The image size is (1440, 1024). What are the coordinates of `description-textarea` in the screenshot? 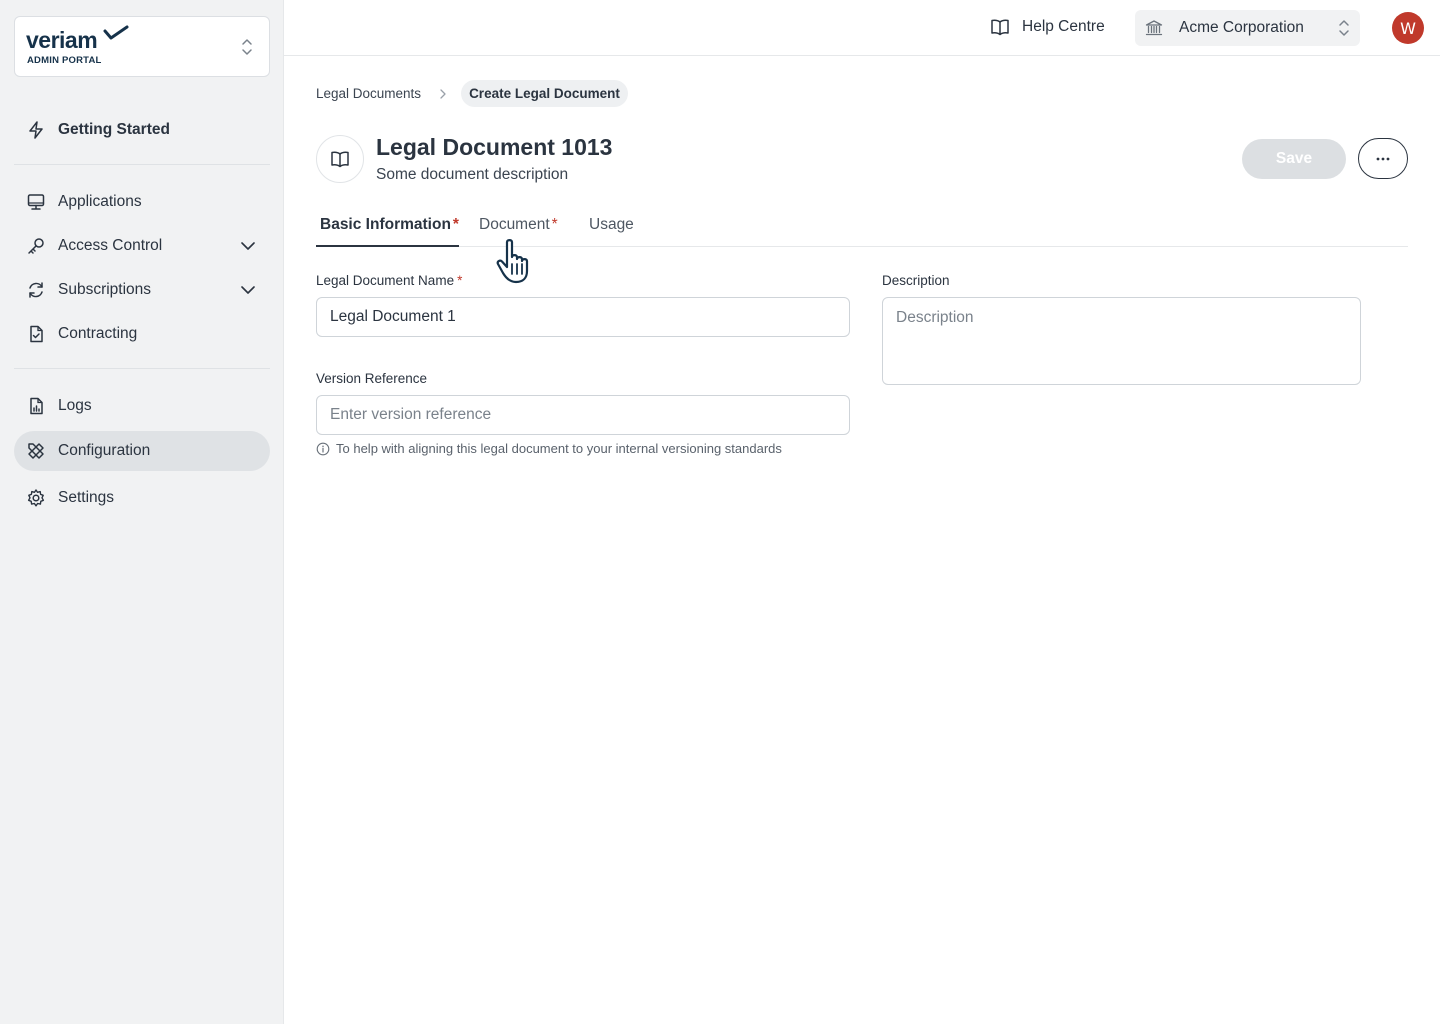 It's located at (1121, 341).